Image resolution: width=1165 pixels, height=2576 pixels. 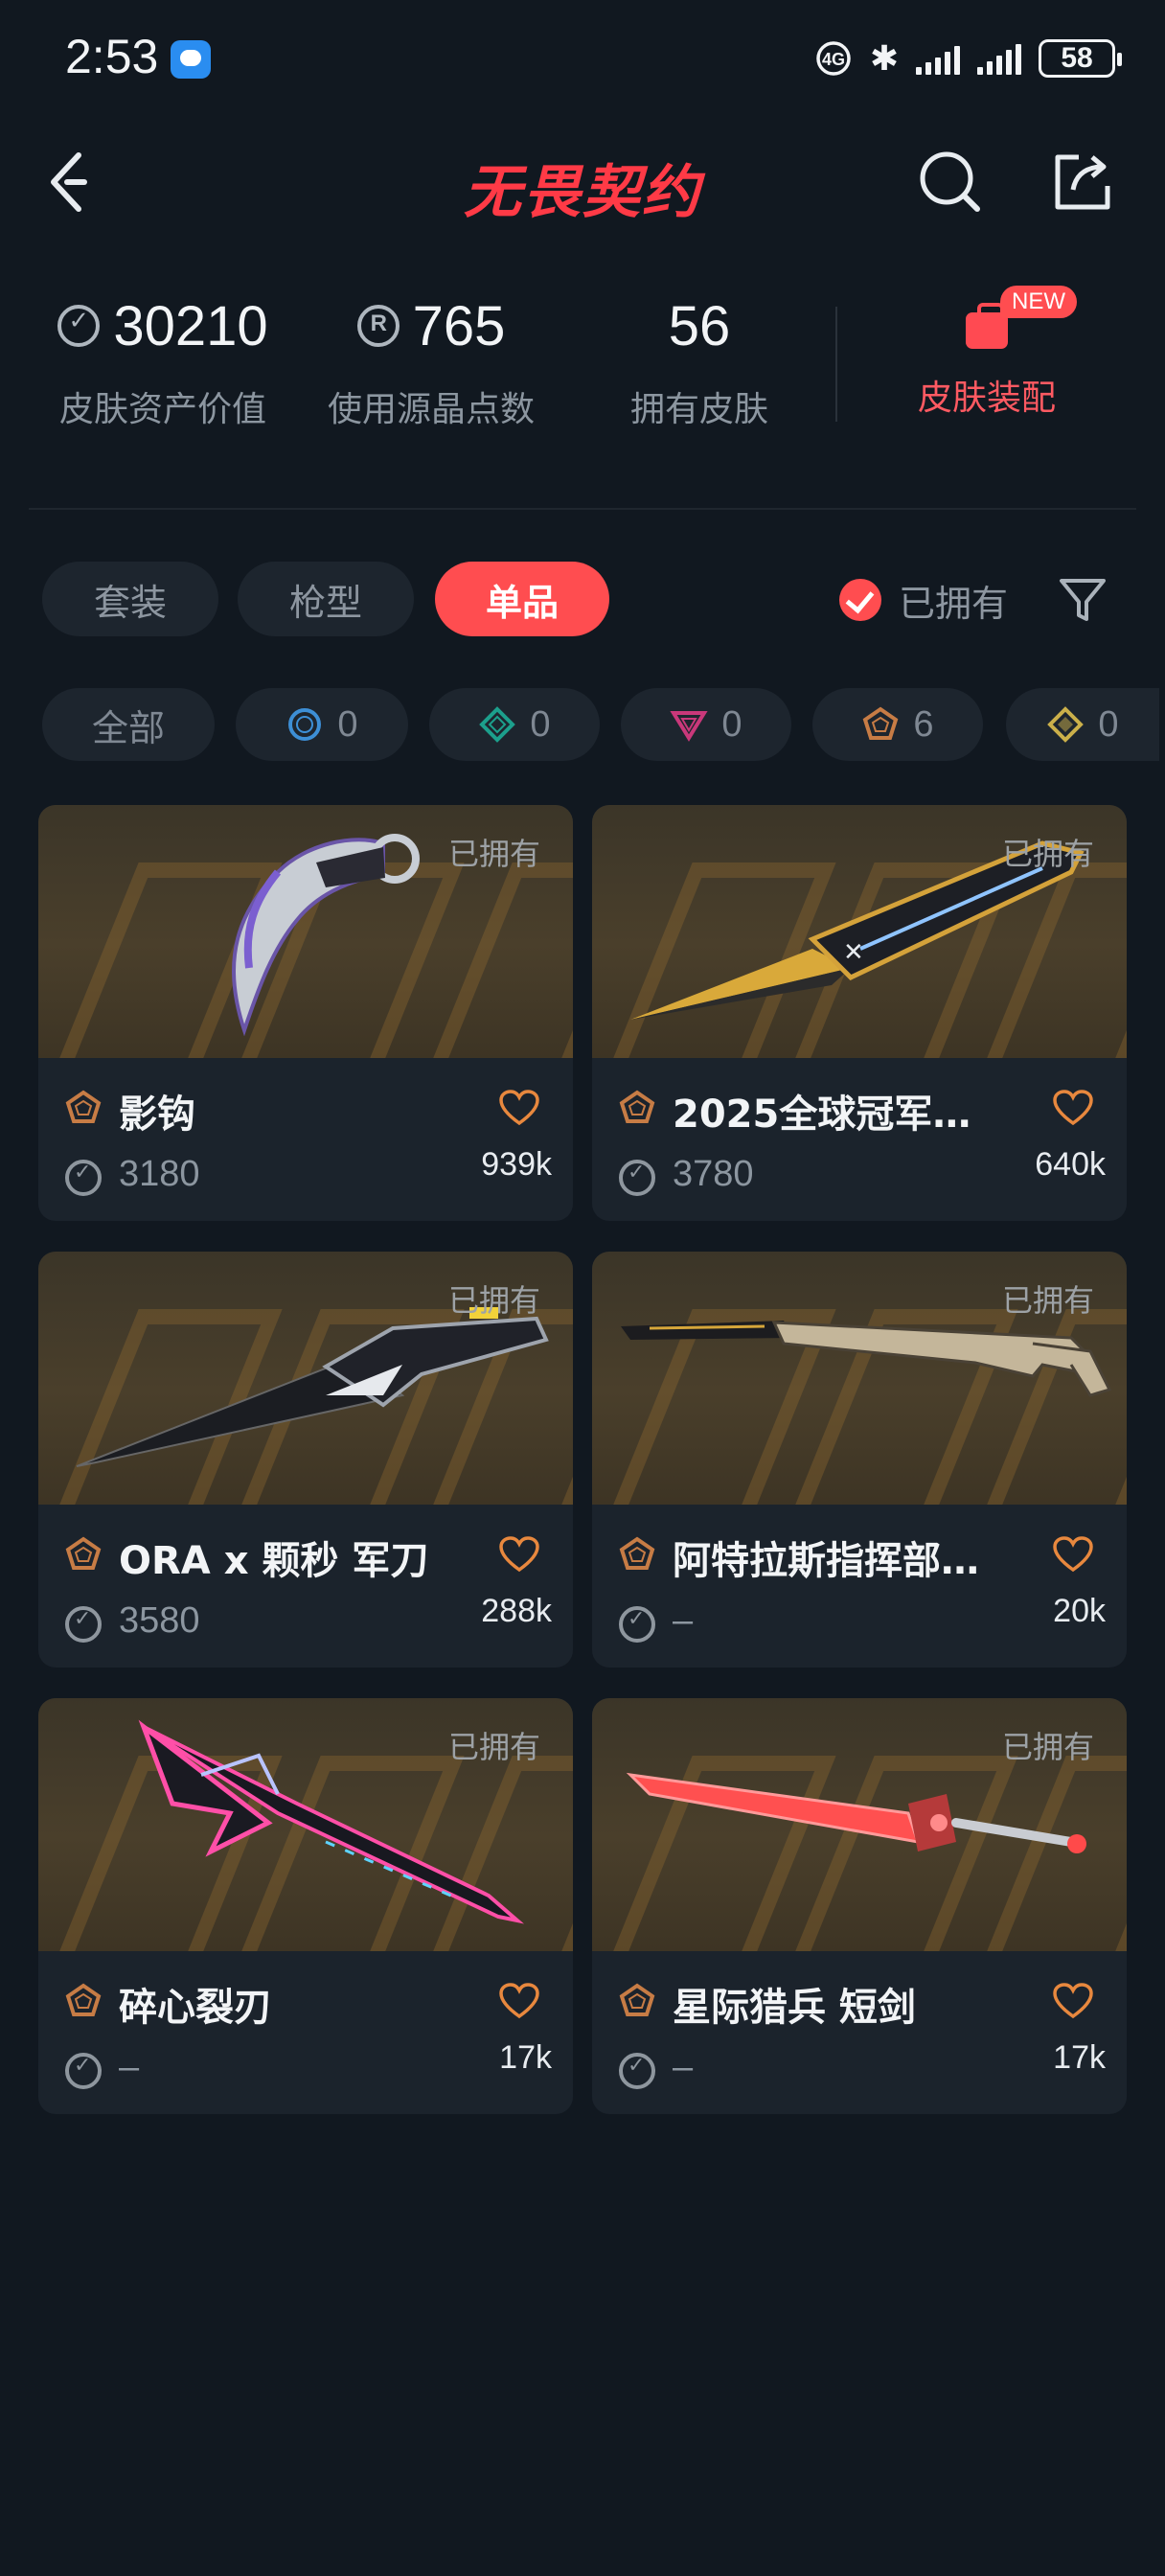 What do you see at coordinates (968, 58) in the screenshot?
I see `status-icons: 4G ✱ 58` at bounding box center [968, 58].